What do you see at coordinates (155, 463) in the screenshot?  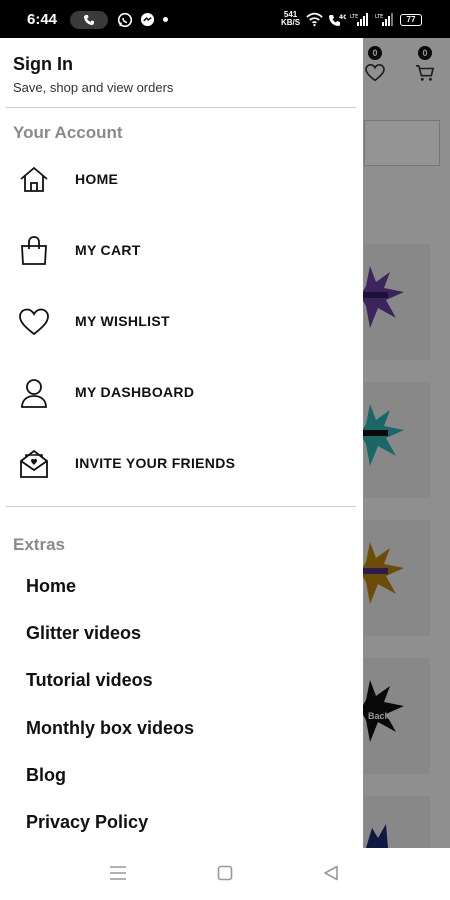 I see `menu-item-label: INVITE YOUR FRIENDS` at bounding box center [155, 463].